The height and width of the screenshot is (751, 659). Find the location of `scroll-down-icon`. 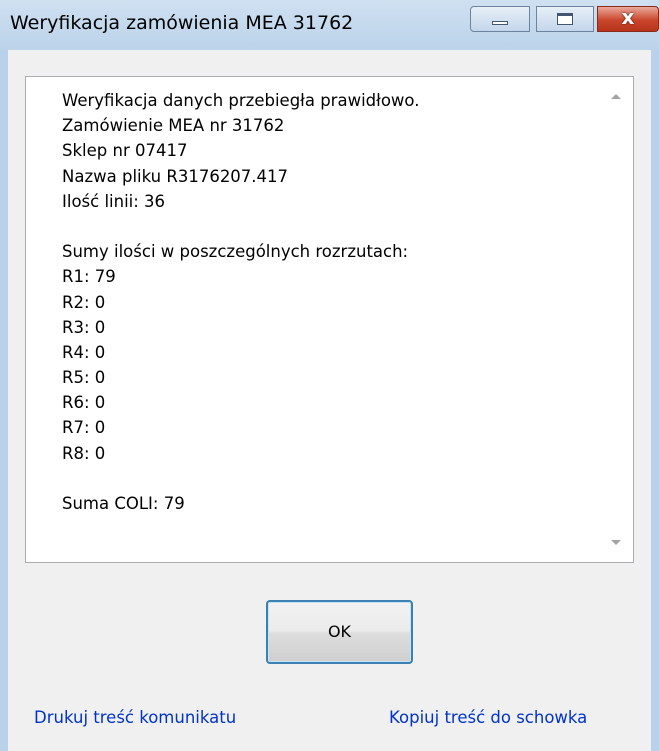

scroll-down-icon is located at coordinates (616, 542).